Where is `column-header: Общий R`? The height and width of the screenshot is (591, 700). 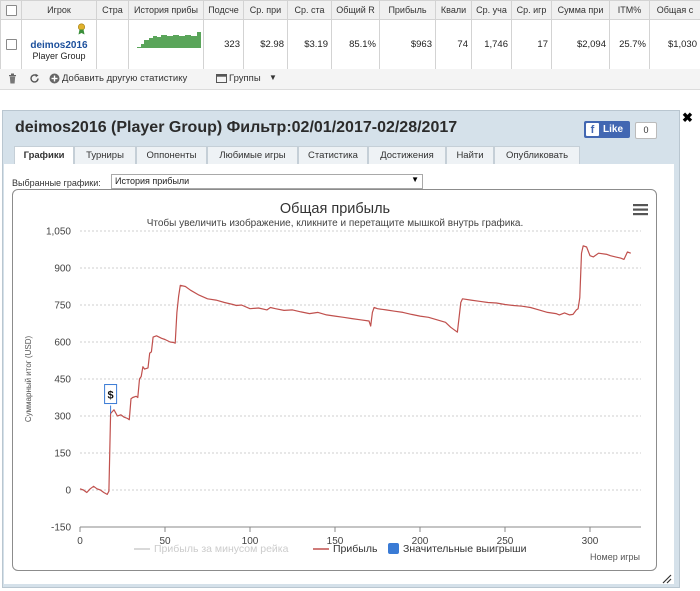 column-header: Общий R is located at coordinates (355, 10).